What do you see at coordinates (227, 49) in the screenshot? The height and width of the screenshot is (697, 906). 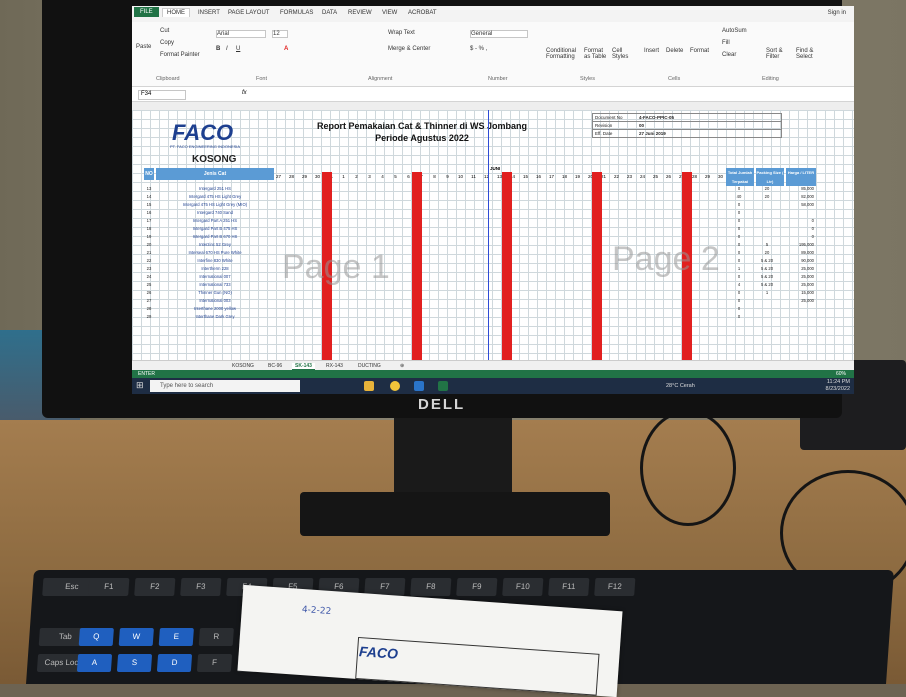 I see `italic-button: I` at bounding box center [227, 49].